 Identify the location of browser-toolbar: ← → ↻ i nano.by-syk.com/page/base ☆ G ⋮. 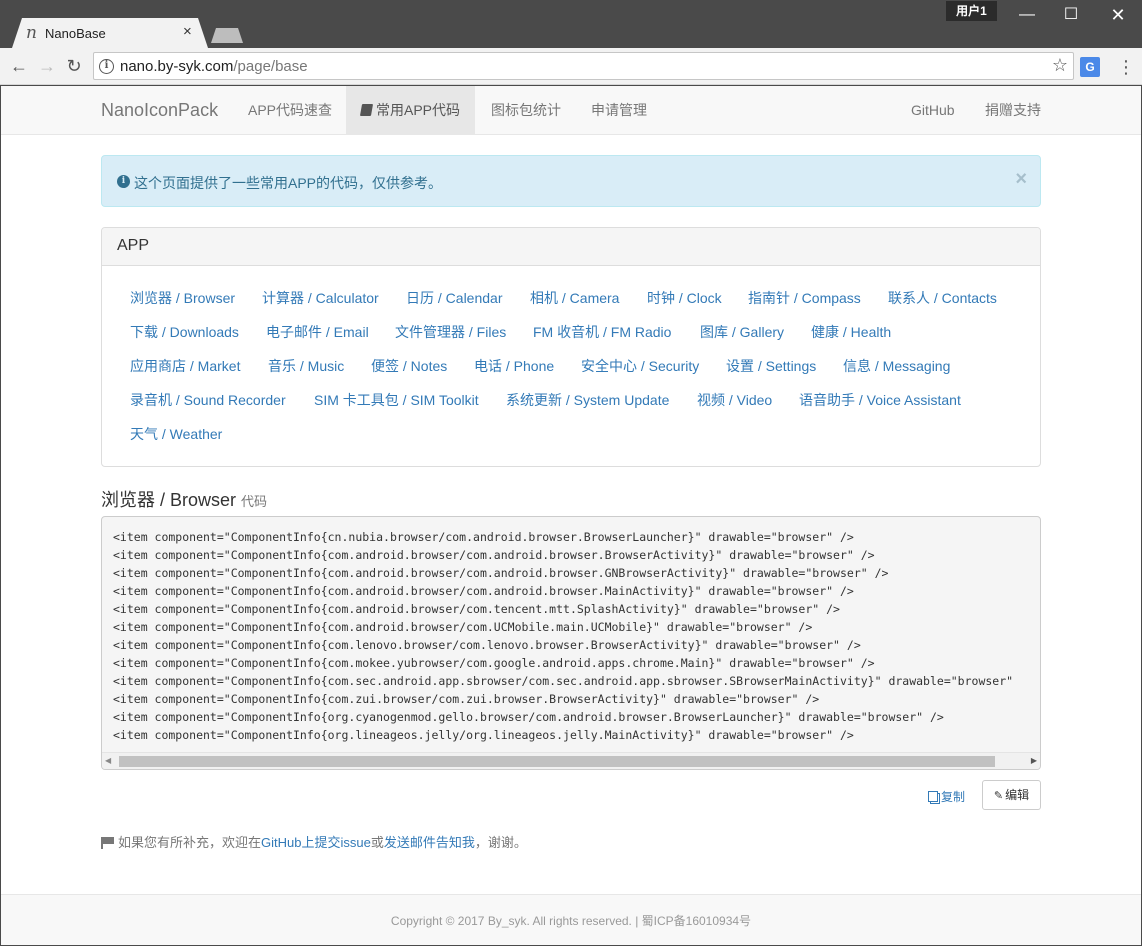
(571, 66).